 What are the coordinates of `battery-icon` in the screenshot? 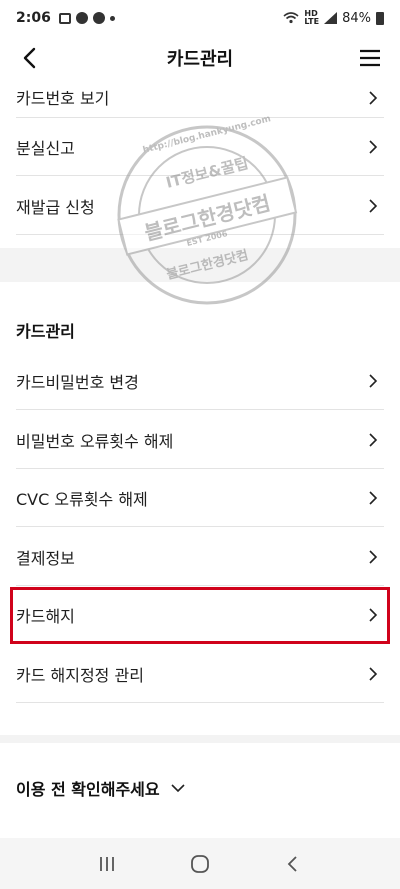 It's located at (380, 18).